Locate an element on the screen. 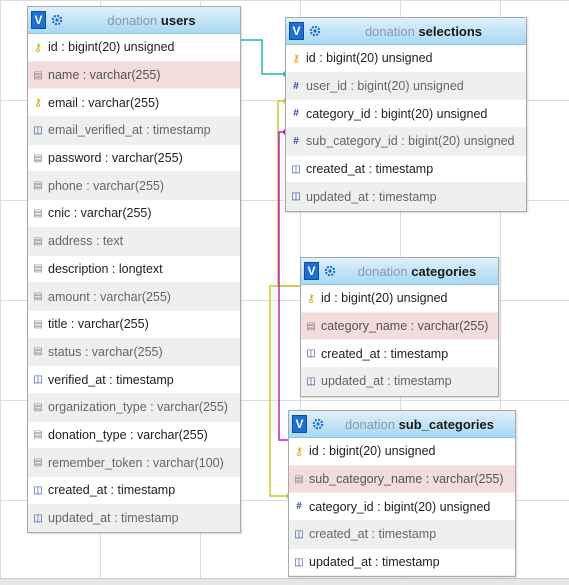 Image resolution: width=569 pixels, height=585 pixels. table-header-sub-categories: V donation sub_categories is located at coordinates (402, 424).